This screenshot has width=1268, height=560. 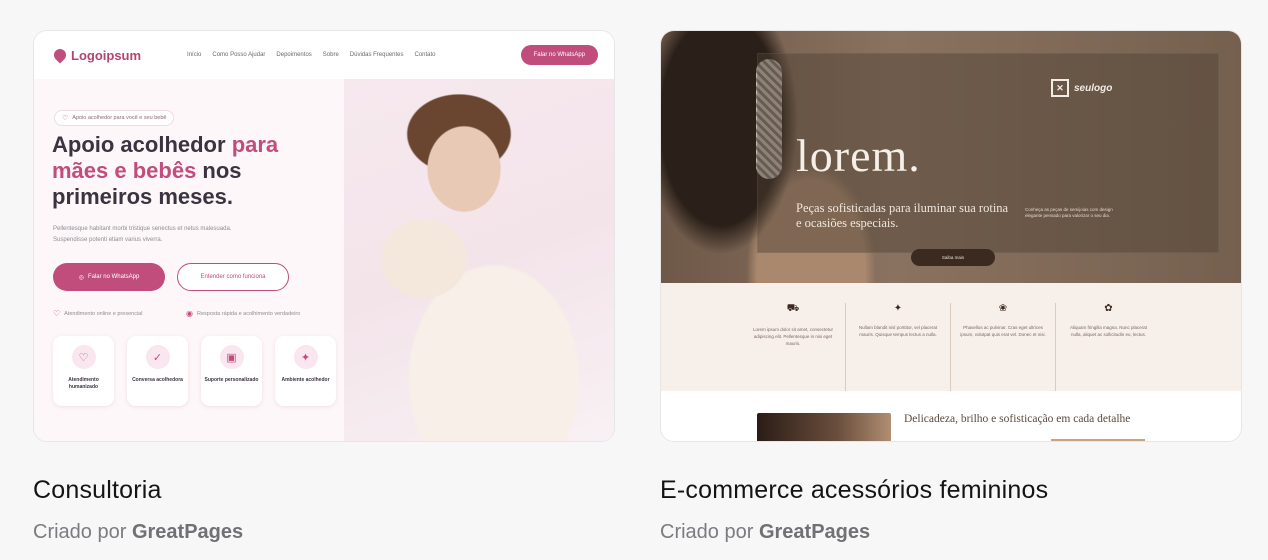 I want to click on button-label: Entender como funciona, so click(x=233, y=277).